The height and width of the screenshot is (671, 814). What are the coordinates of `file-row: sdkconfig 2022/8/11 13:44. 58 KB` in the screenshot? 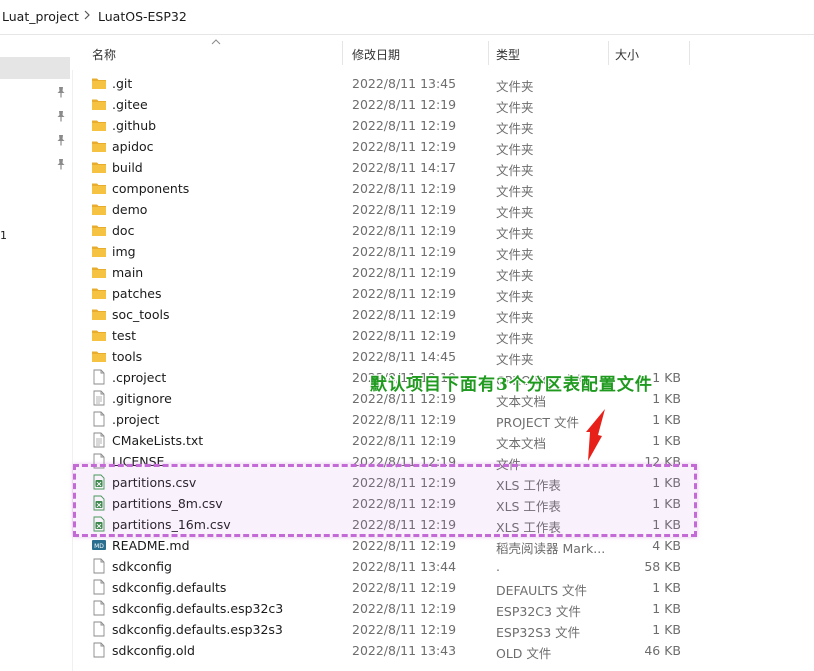 It's located at (443, 566).